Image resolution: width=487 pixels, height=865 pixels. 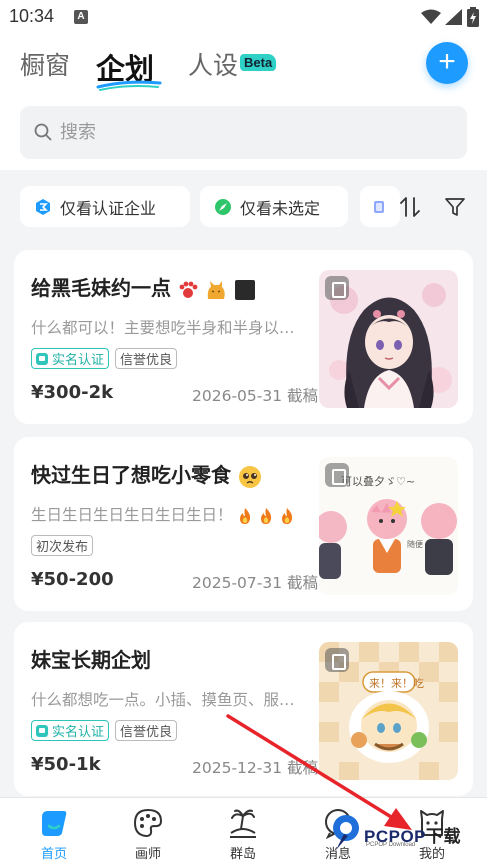 I want to click on filter-verified-enterprise: 仅看认证企业, so click(x=105, y=206).